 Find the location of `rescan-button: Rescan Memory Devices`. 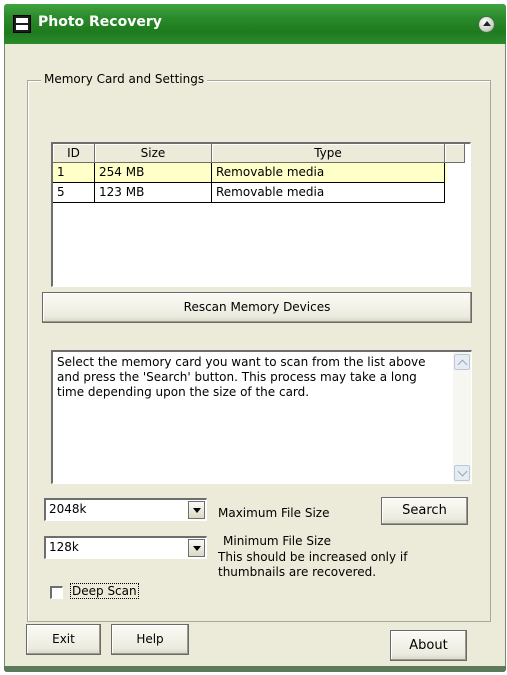

rescan-button: Rescan Memory Devices is located at coordinates (257, 307).